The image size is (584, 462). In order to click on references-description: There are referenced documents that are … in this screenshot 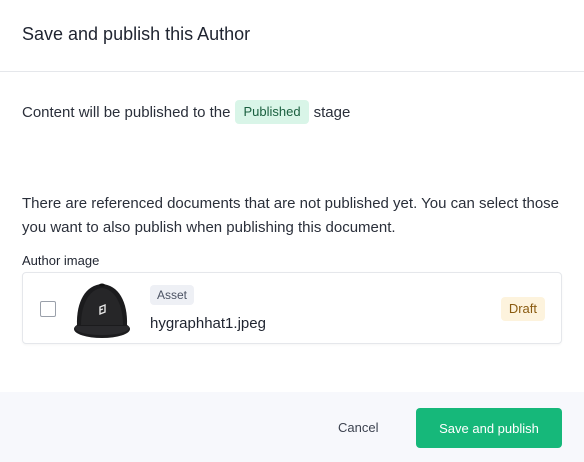, I will do `click(291, 215)`.